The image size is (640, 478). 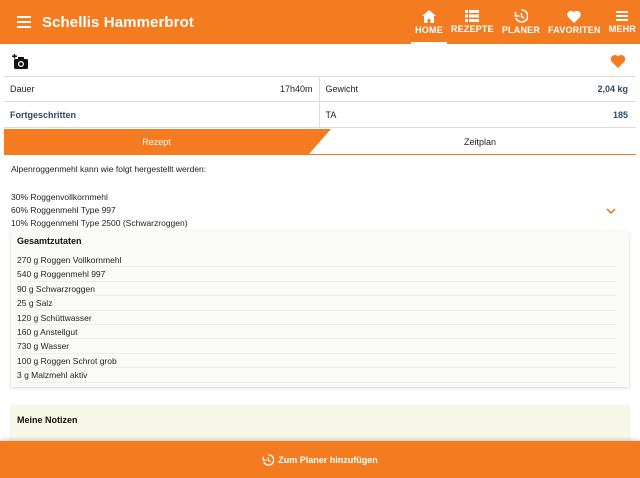 What do you see at coordinates (478, 89) in the screenshot?
I see `weight-cell: Gewicht 2,04 kg` at bounding box center [478, 89].